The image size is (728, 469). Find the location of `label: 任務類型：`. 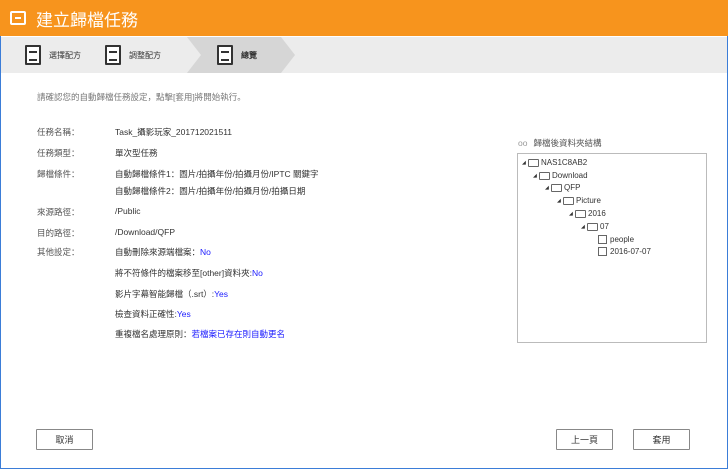

label: 任務類型： is located at coordinates (58, 153).